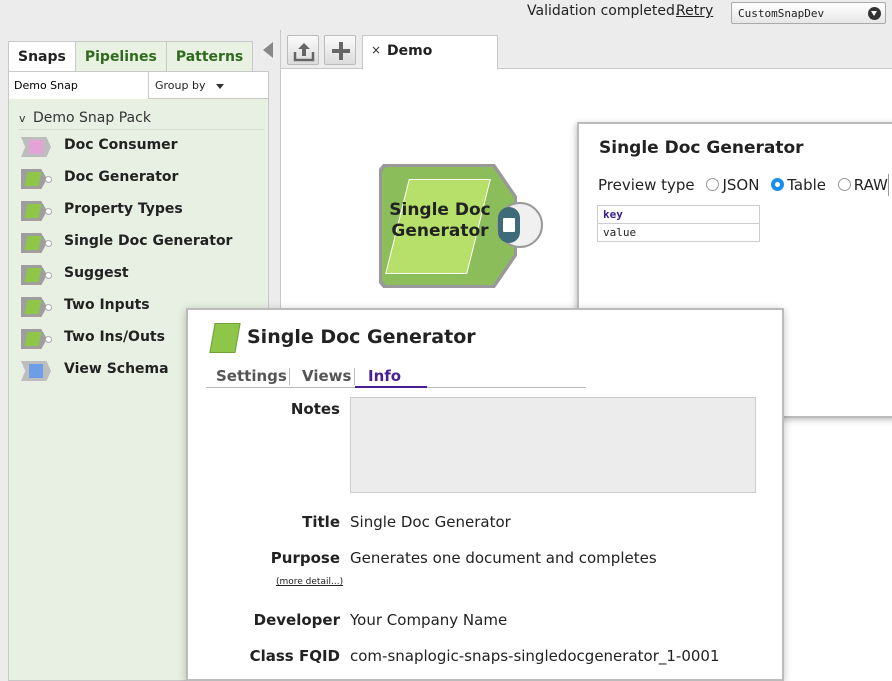 This screenshot has width=892, height=681. What do you see at coordinates (553, 445) in the screenshot?
I see `notes-field` at bounding box center [553, 445].